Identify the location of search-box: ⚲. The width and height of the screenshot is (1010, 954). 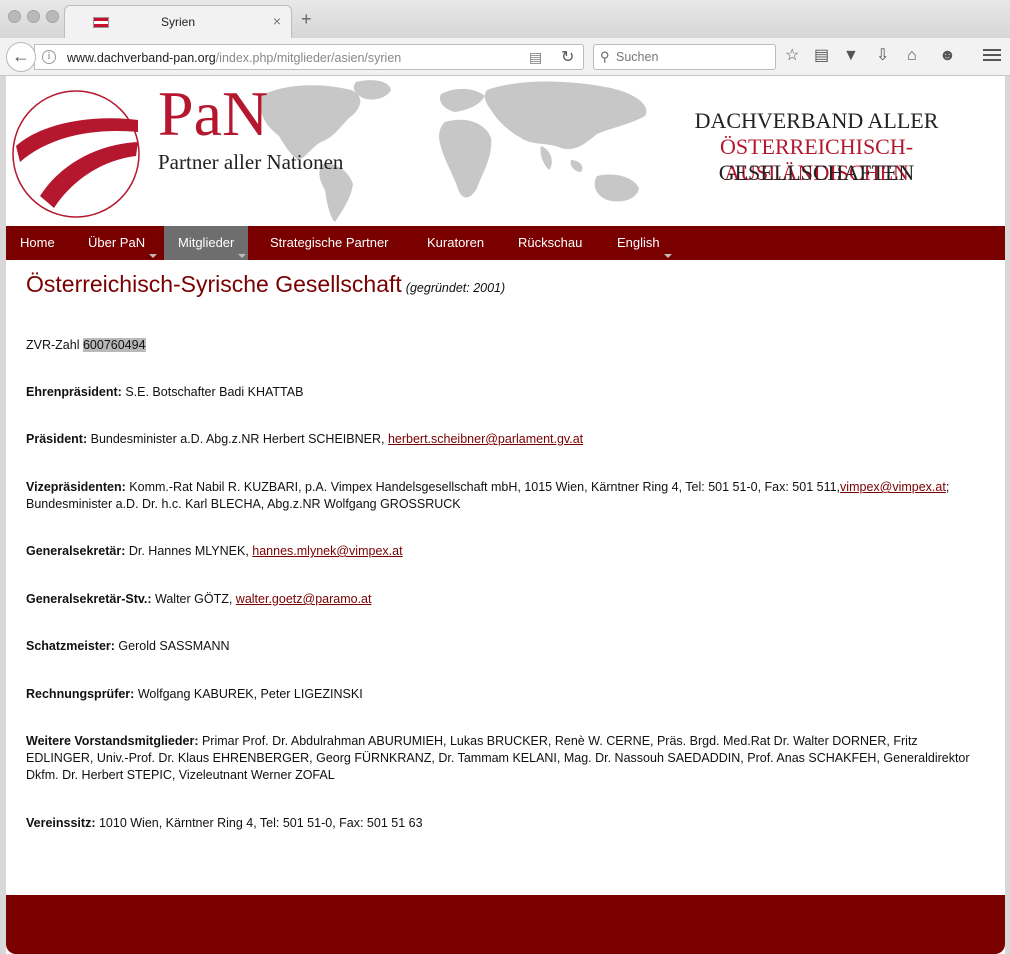
(684, 57).